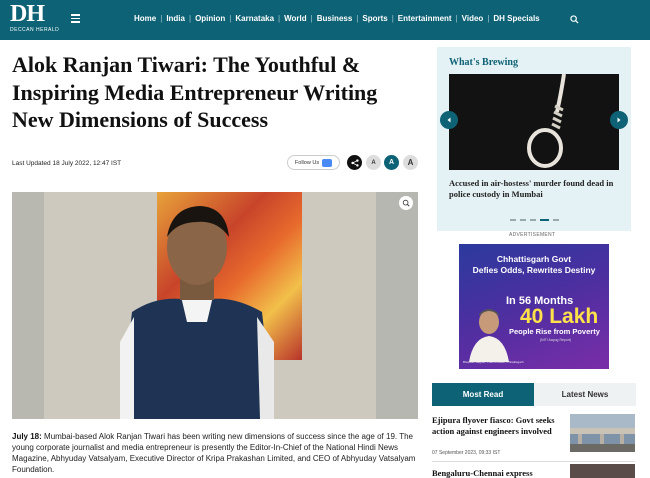 Image resolution: width=650 pixels, height=478 pixels. I want to click on carousel-dot-active, so click(544, 220).